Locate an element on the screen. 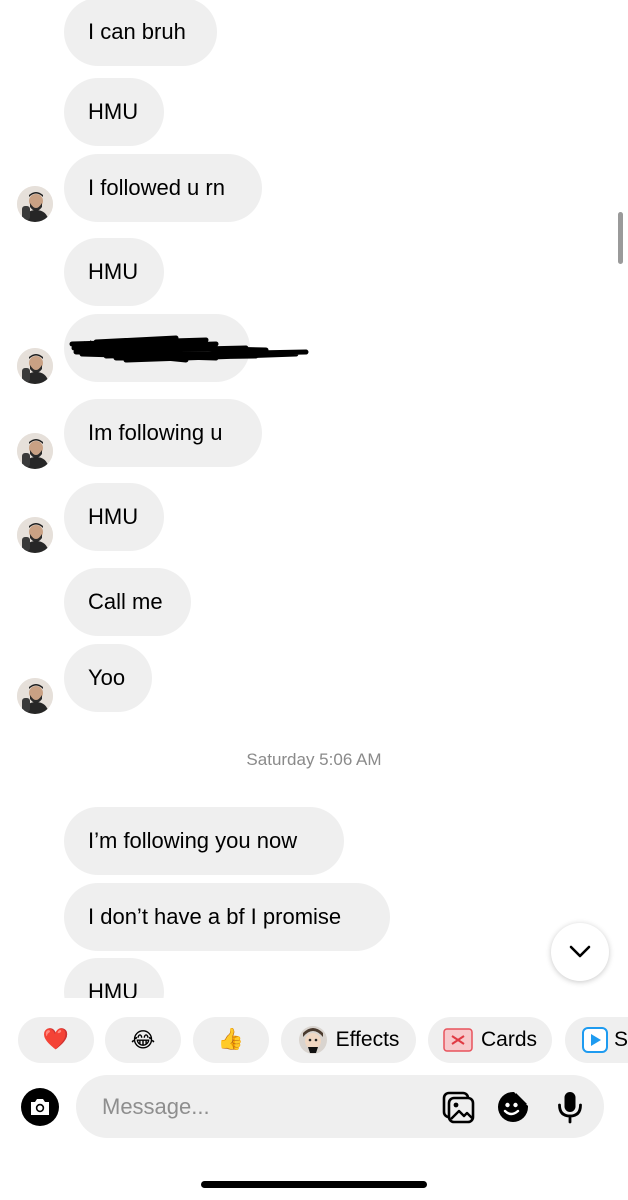 The width and height of the screenshot is (628, 1200). message-composer is located at coordinates (340, 1106).